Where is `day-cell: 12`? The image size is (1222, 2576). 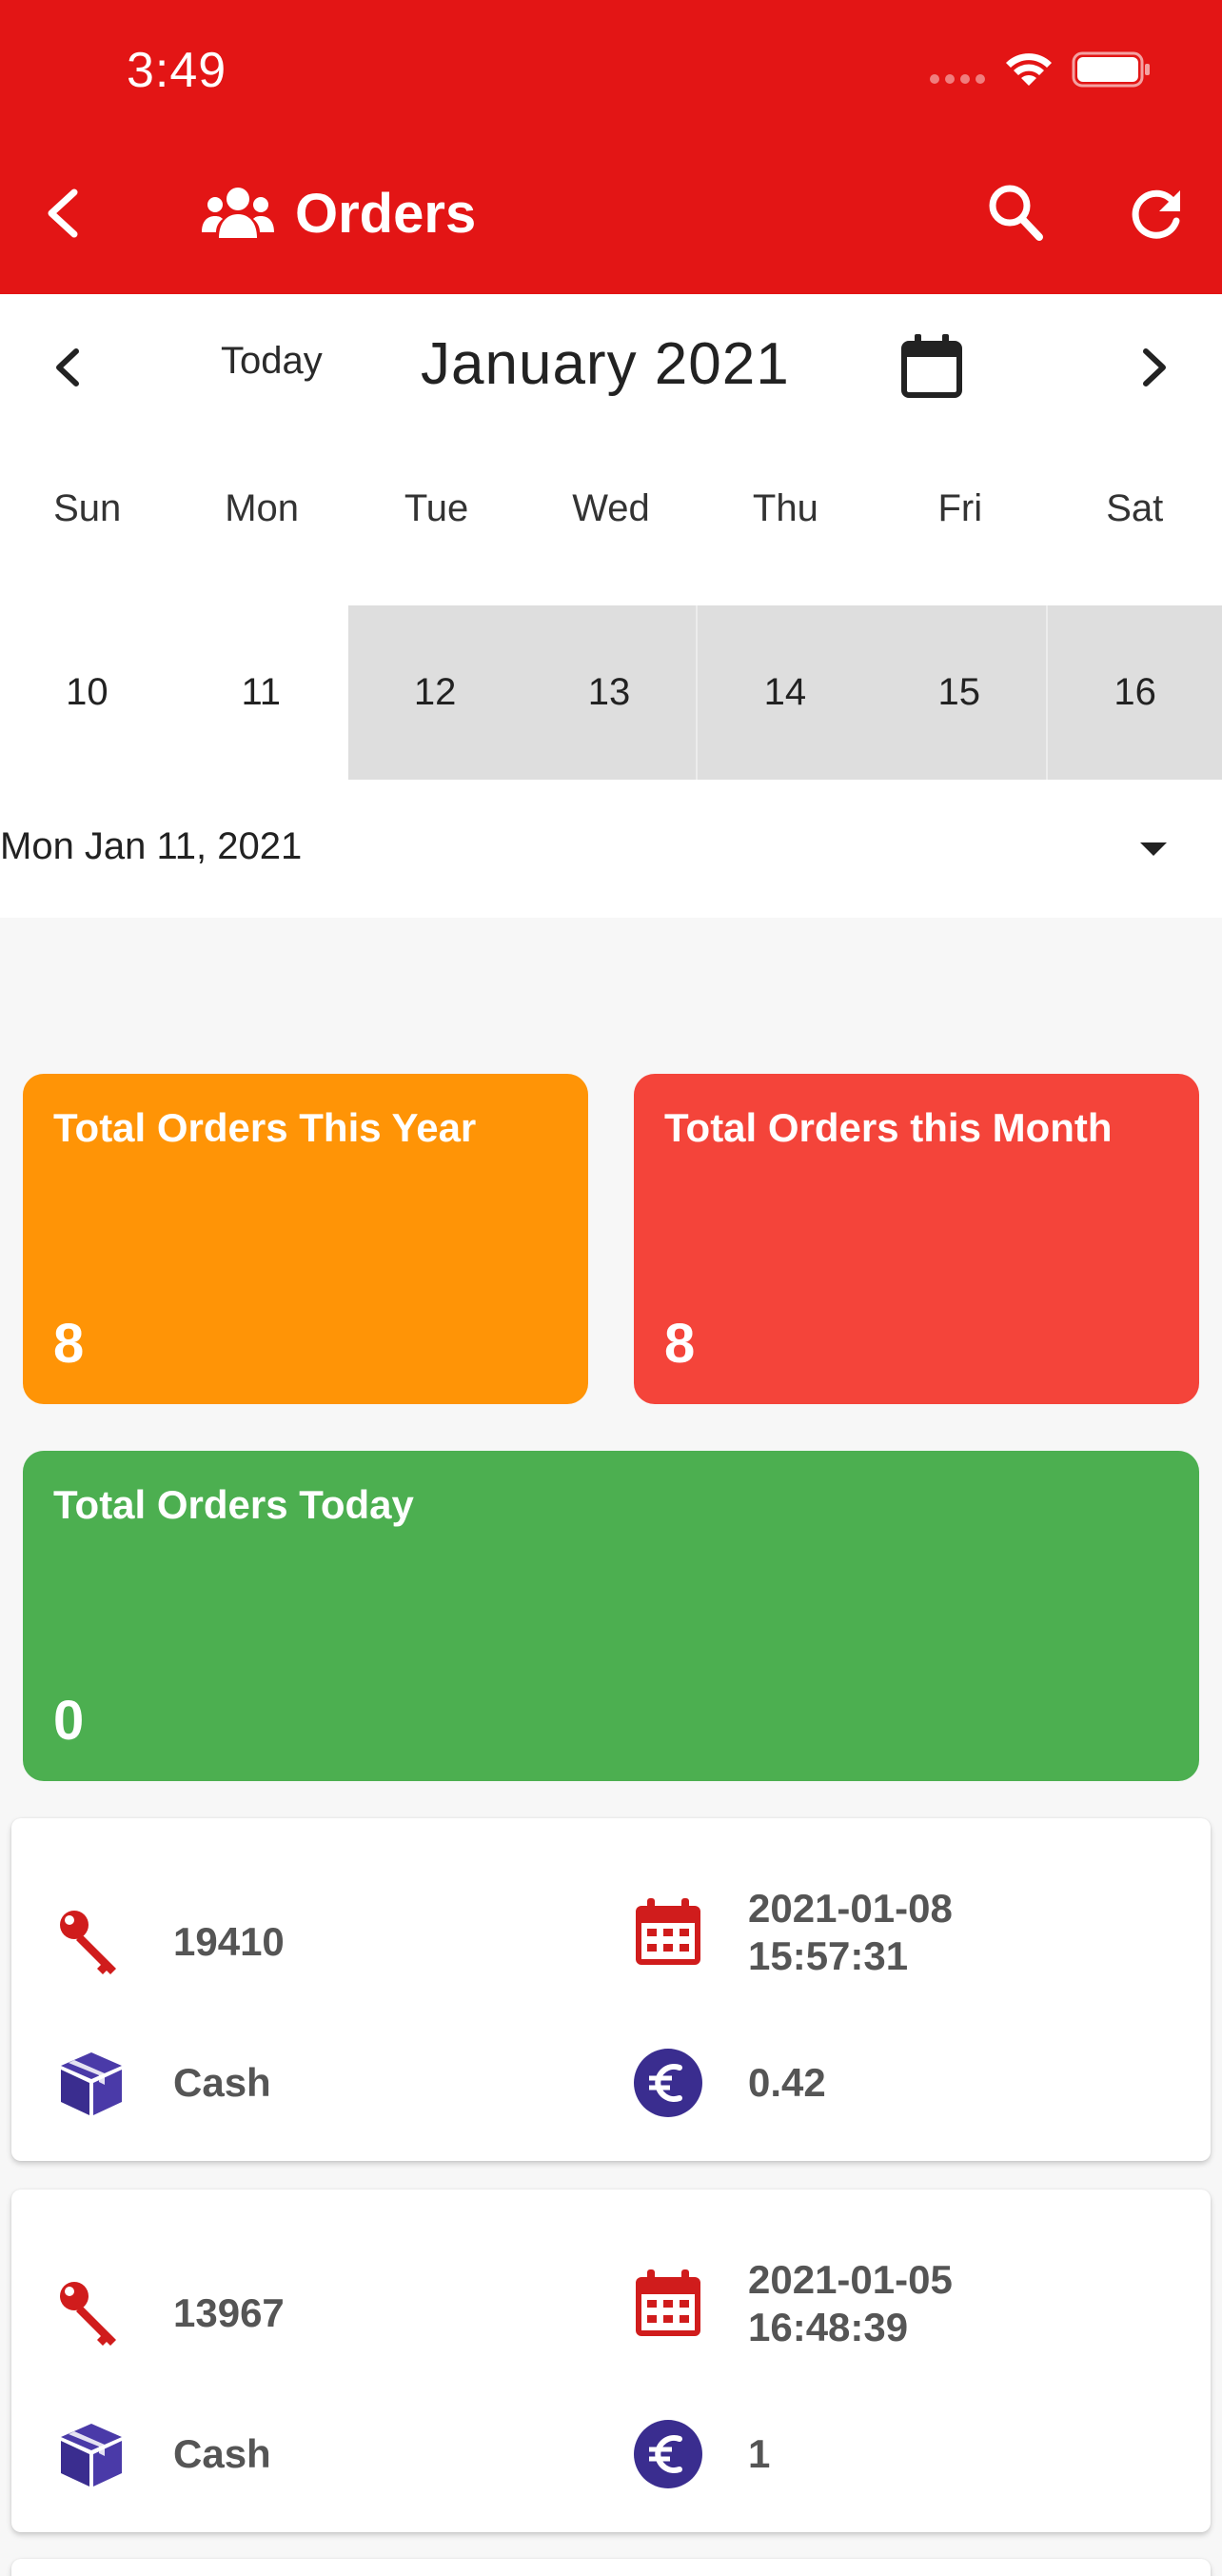 day-cell: 12 is located at coordinates (434, 692).